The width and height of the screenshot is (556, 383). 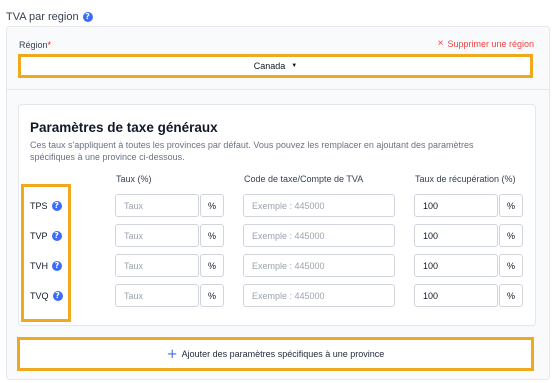 I want to click on delete-region-button: × Supprimer une région, so click(x=485, y=44).